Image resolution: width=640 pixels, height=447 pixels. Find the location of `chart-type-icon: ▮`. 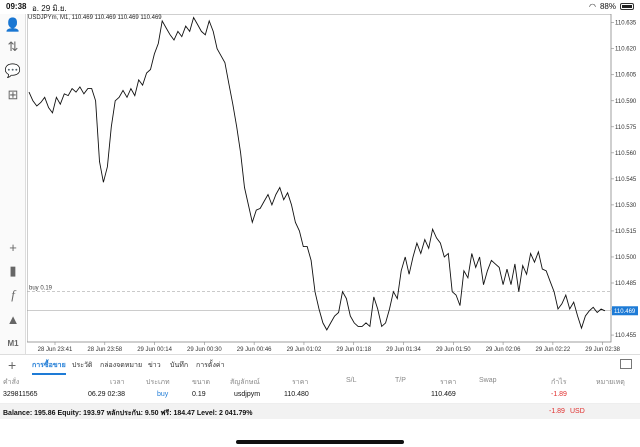

chart-type-icon: ▮ is located at coordinates (13, 271).